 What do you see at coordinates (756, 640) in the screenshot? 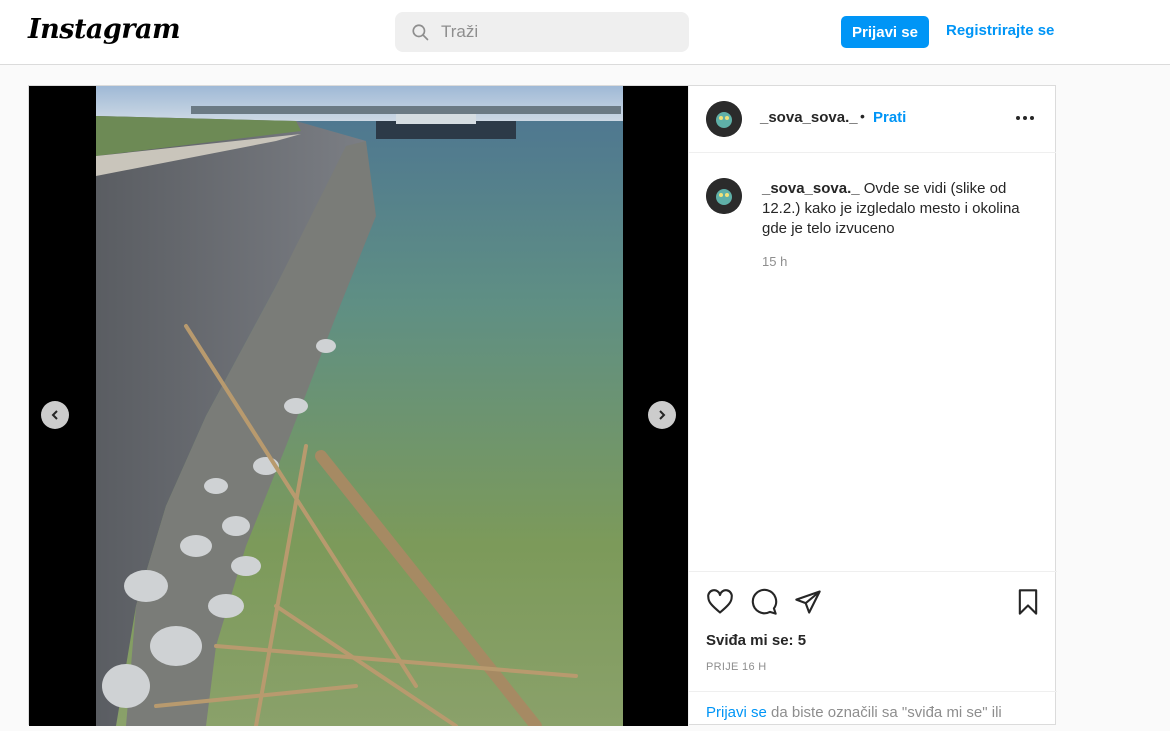
I see `likes-count: Sviđa mi se: 5` at bounding box center [756, 640].